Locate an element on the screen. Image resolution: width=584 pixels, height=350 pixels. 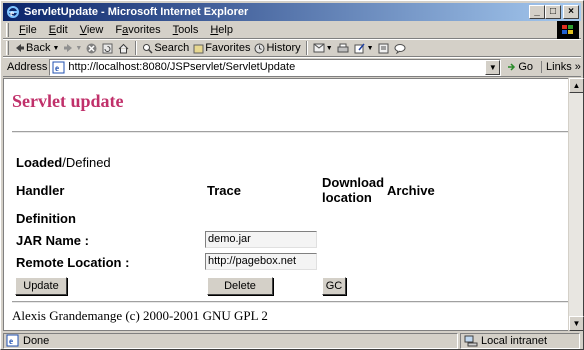
standard-toolbar: Back ▼ ▼ Search Favorites History ▼ ▼ is located at coordinates (292, 48).